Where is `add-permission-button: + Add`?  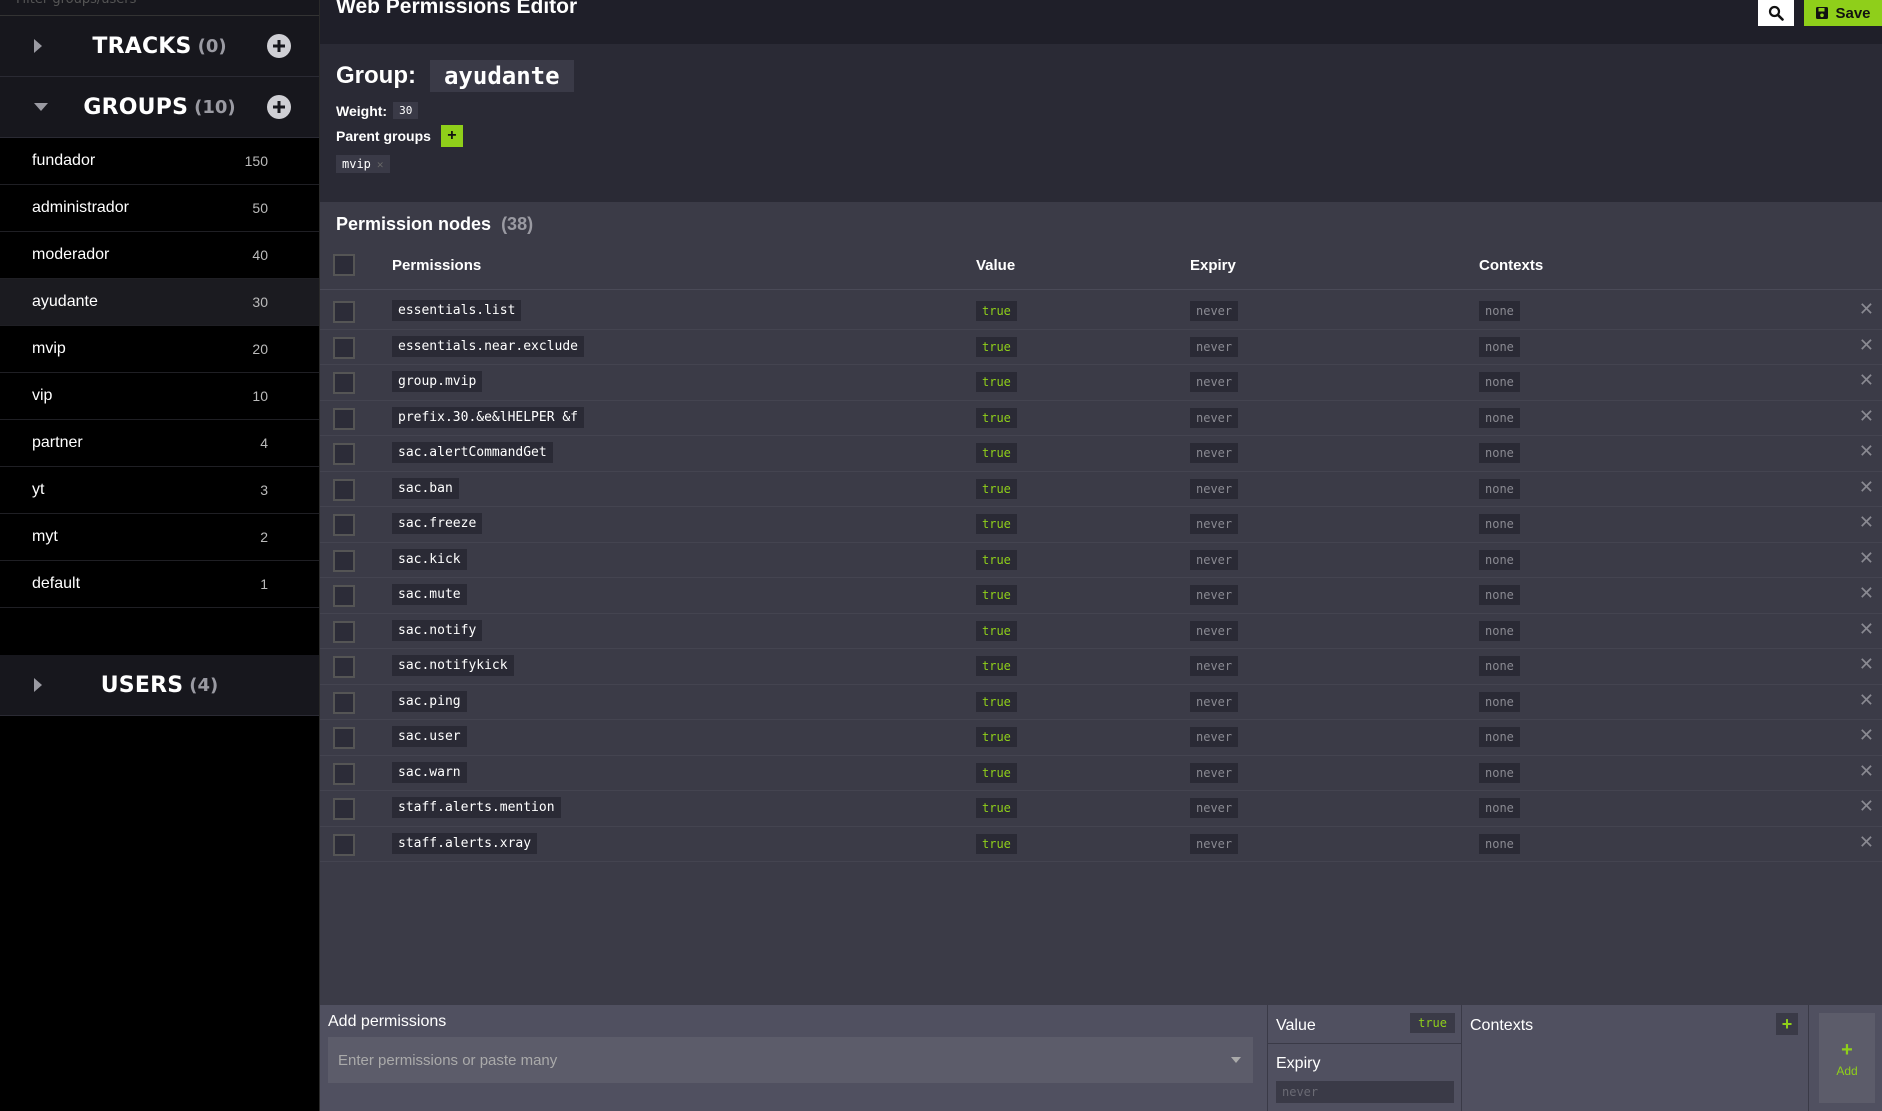 add-permission-button: + Add is located at coordinates (1847, 1058).